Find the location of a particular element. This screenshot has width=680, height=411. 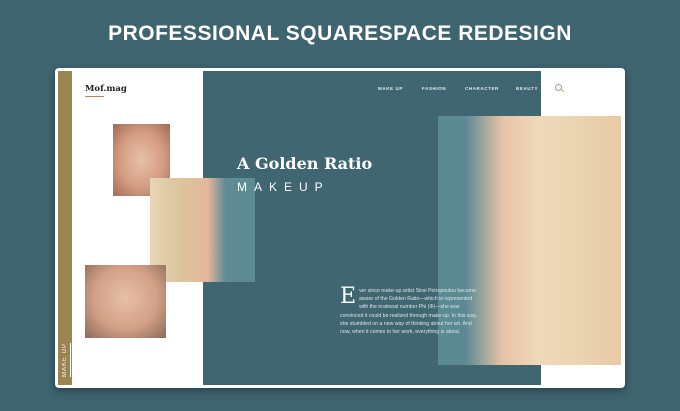

vertical-label: MAKE UP is located at coordinates (66, 359).